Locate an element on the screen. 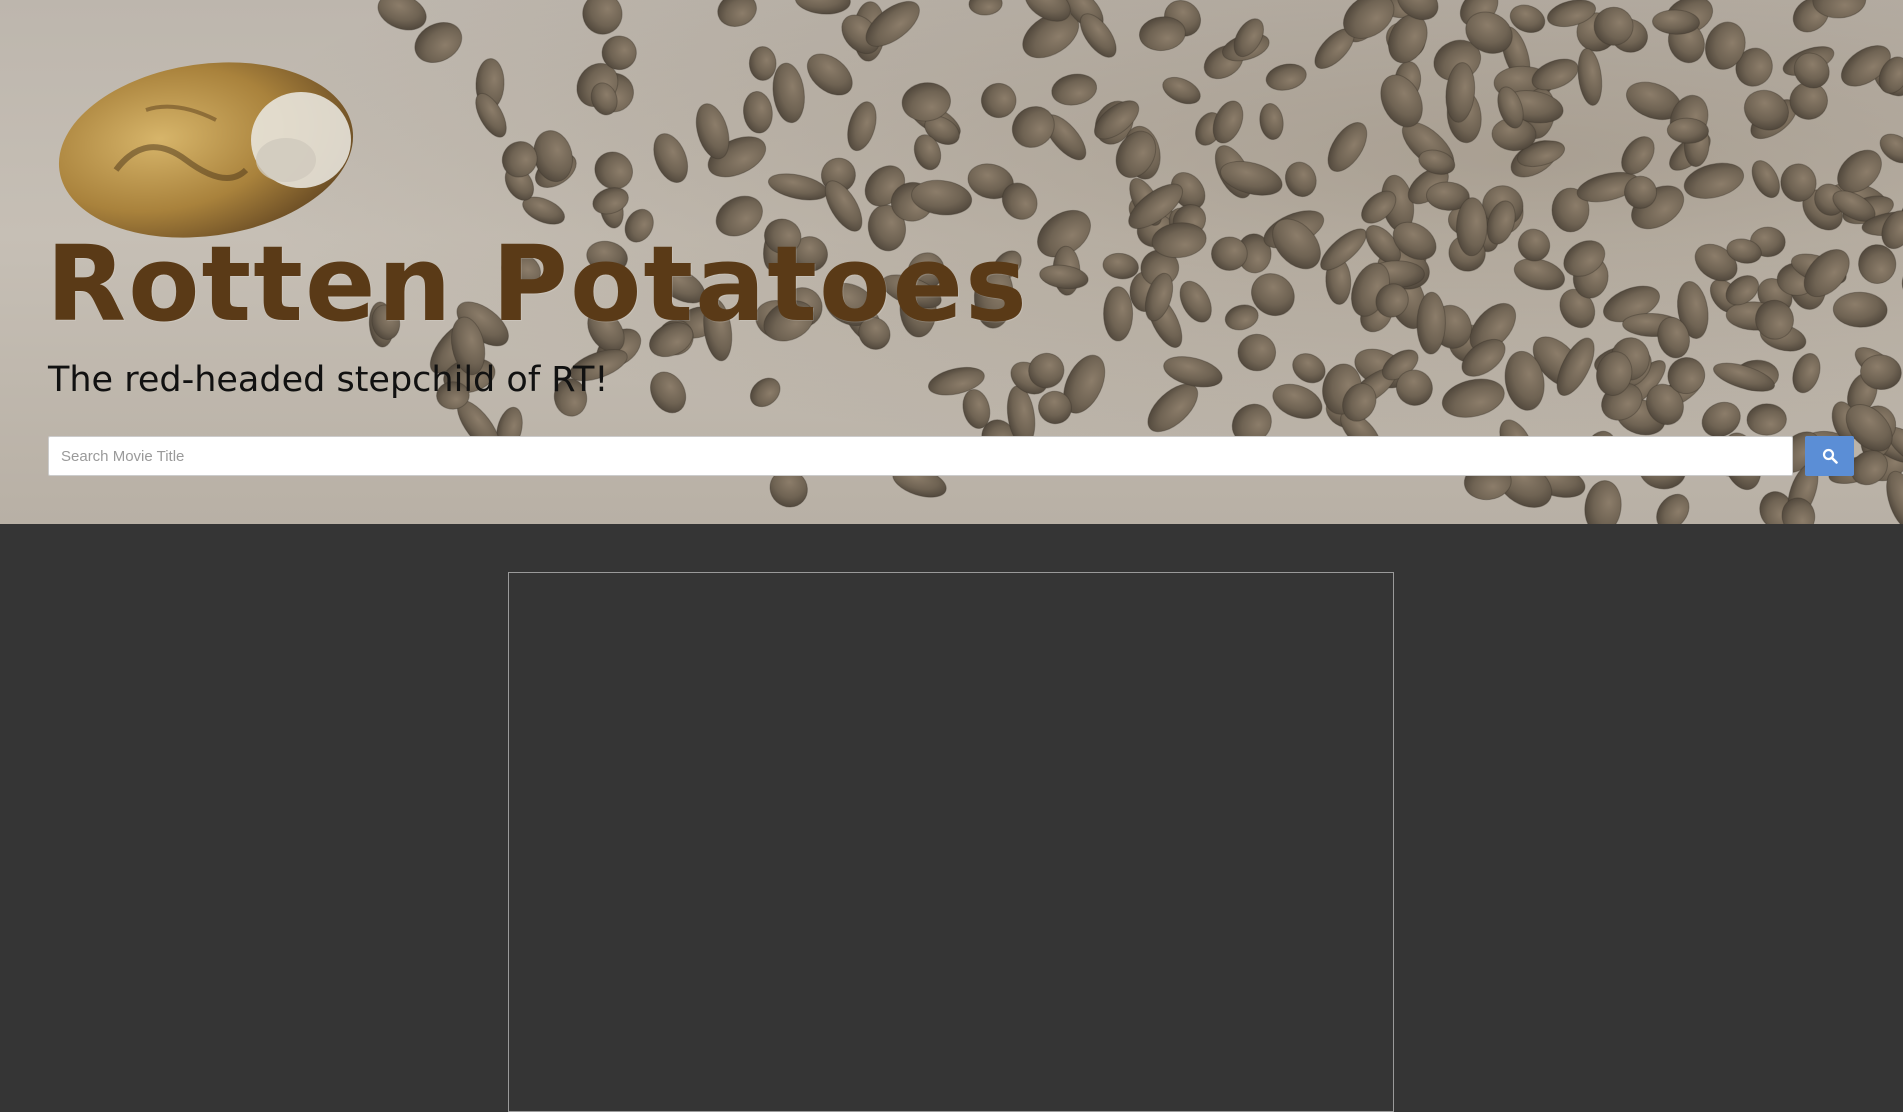 The height and width of the screenshot is (1112, 1903). search-button is located at coordinates (1829, 456).